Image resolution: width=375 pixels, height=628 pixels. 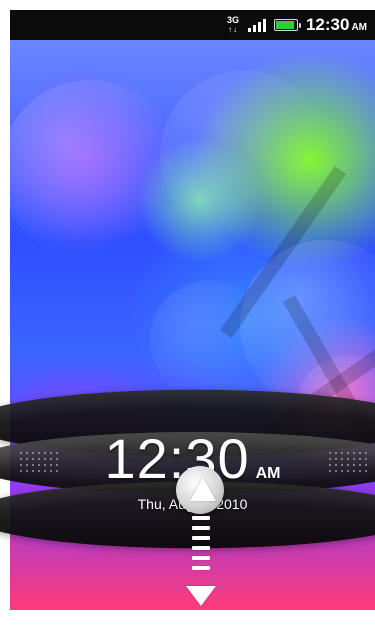 I want to click on unlock-knob-icon, so click(x=200, y=490).